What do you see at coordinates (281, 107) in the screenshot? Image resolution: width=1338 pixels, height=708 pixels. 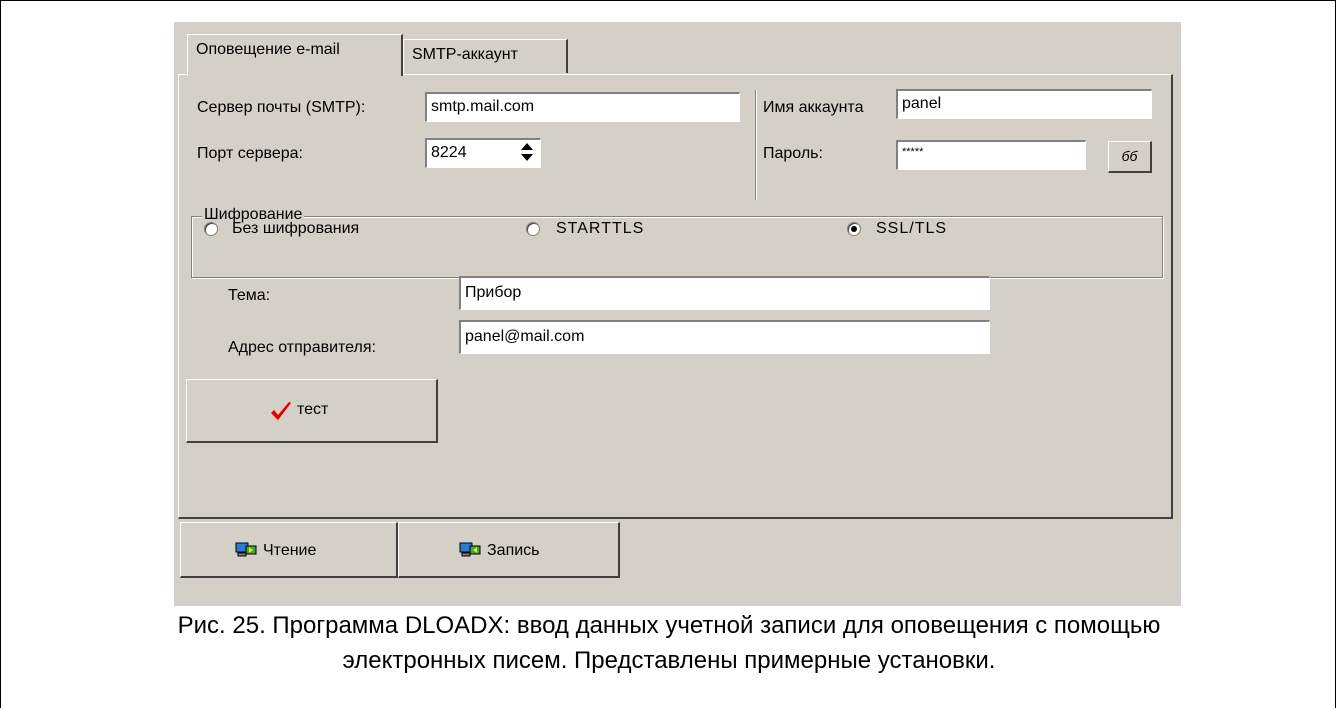 I see `server-label: Сервер почты (SMTP):` at bounding box center [281, 107].